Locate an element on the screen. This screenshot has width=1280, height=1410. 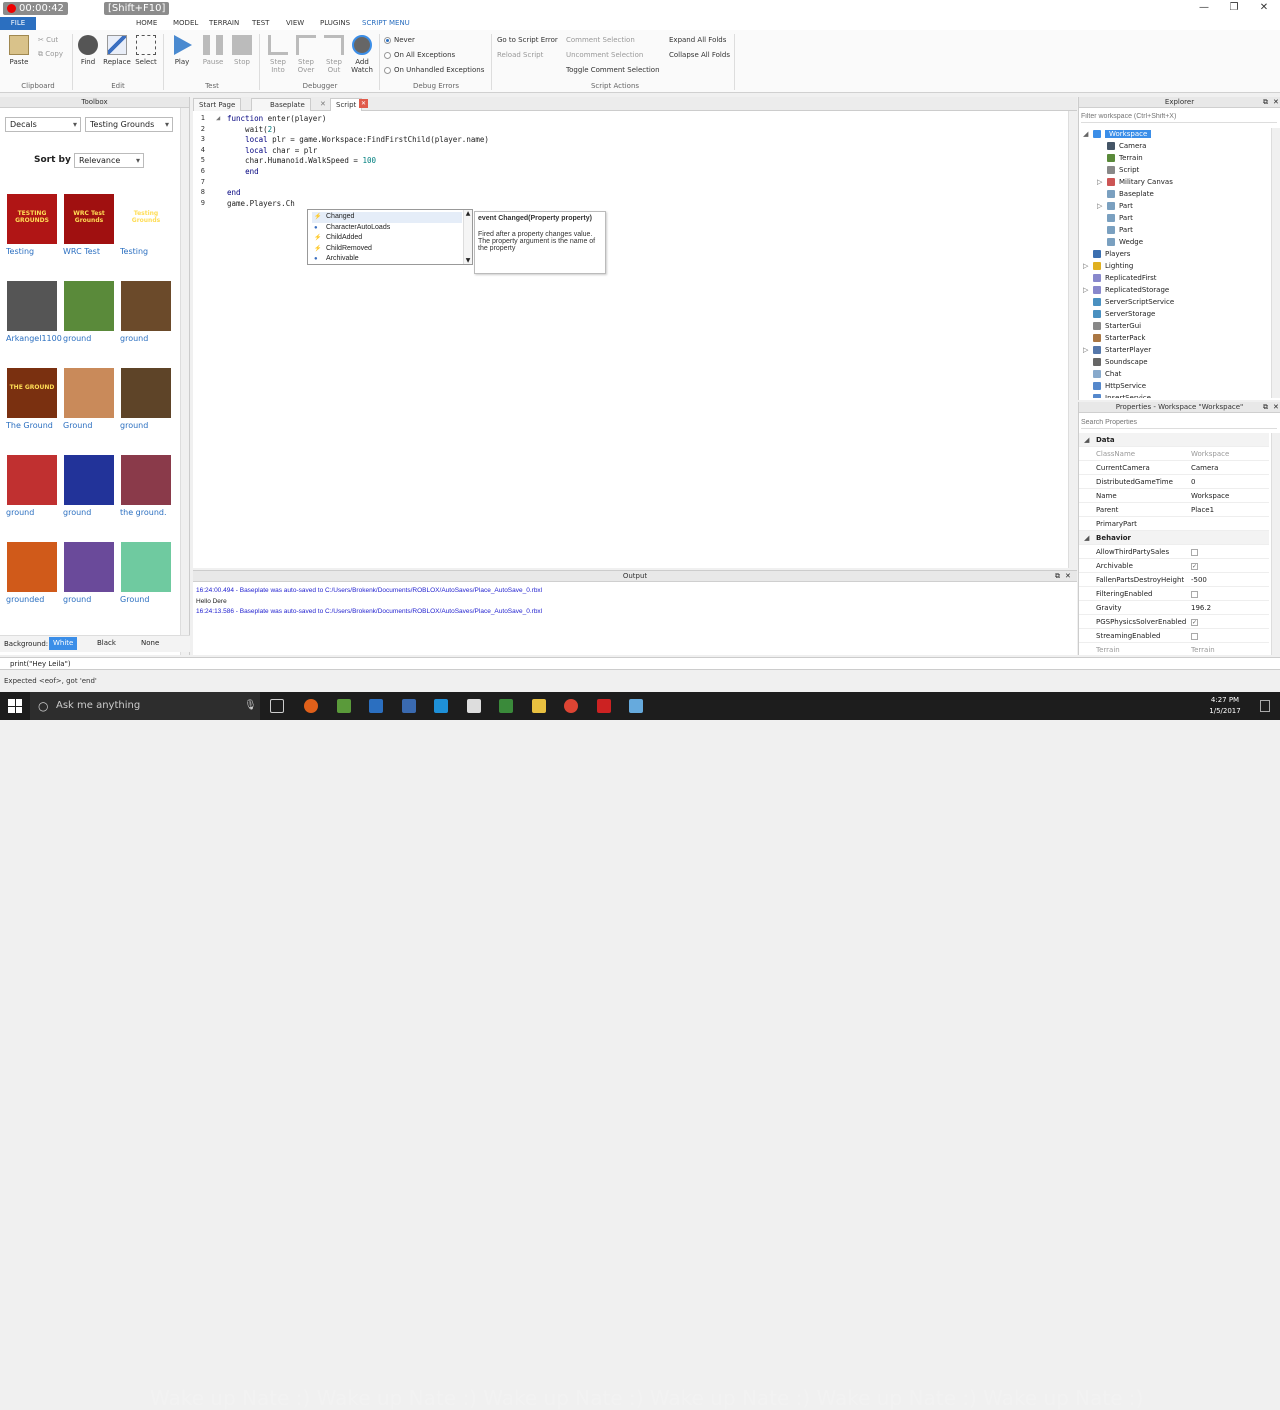
collapse-arrow-icon: ◢ is located at coordinates (1086, 440).